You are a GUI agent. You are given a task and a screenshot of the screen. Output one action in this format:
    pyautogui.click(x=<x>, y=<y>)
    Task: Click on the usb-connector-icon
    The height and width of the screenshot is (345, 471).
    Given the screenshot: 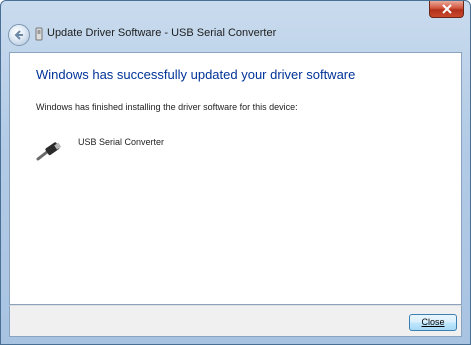 What is the action you would take?
    pyautogui.click(x=49, y=151)
    